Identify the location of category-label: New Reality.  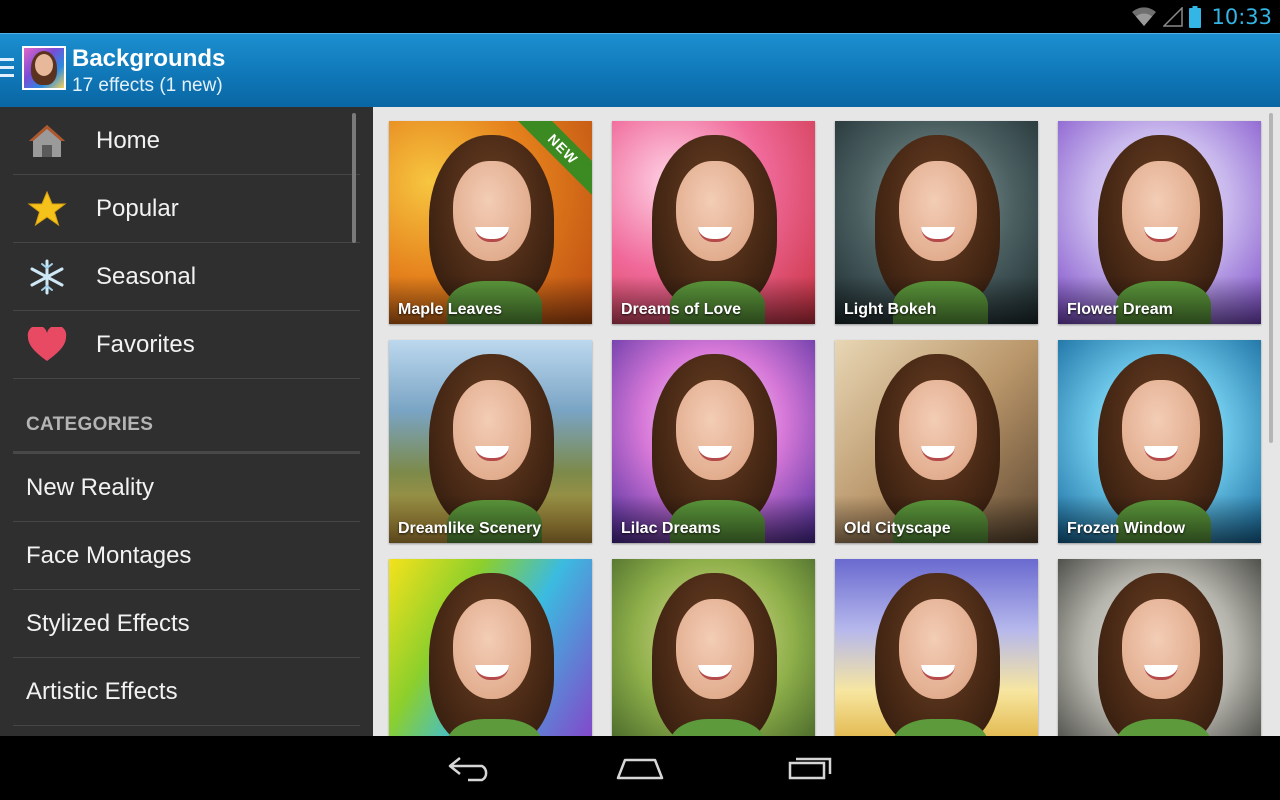
(90, 487).